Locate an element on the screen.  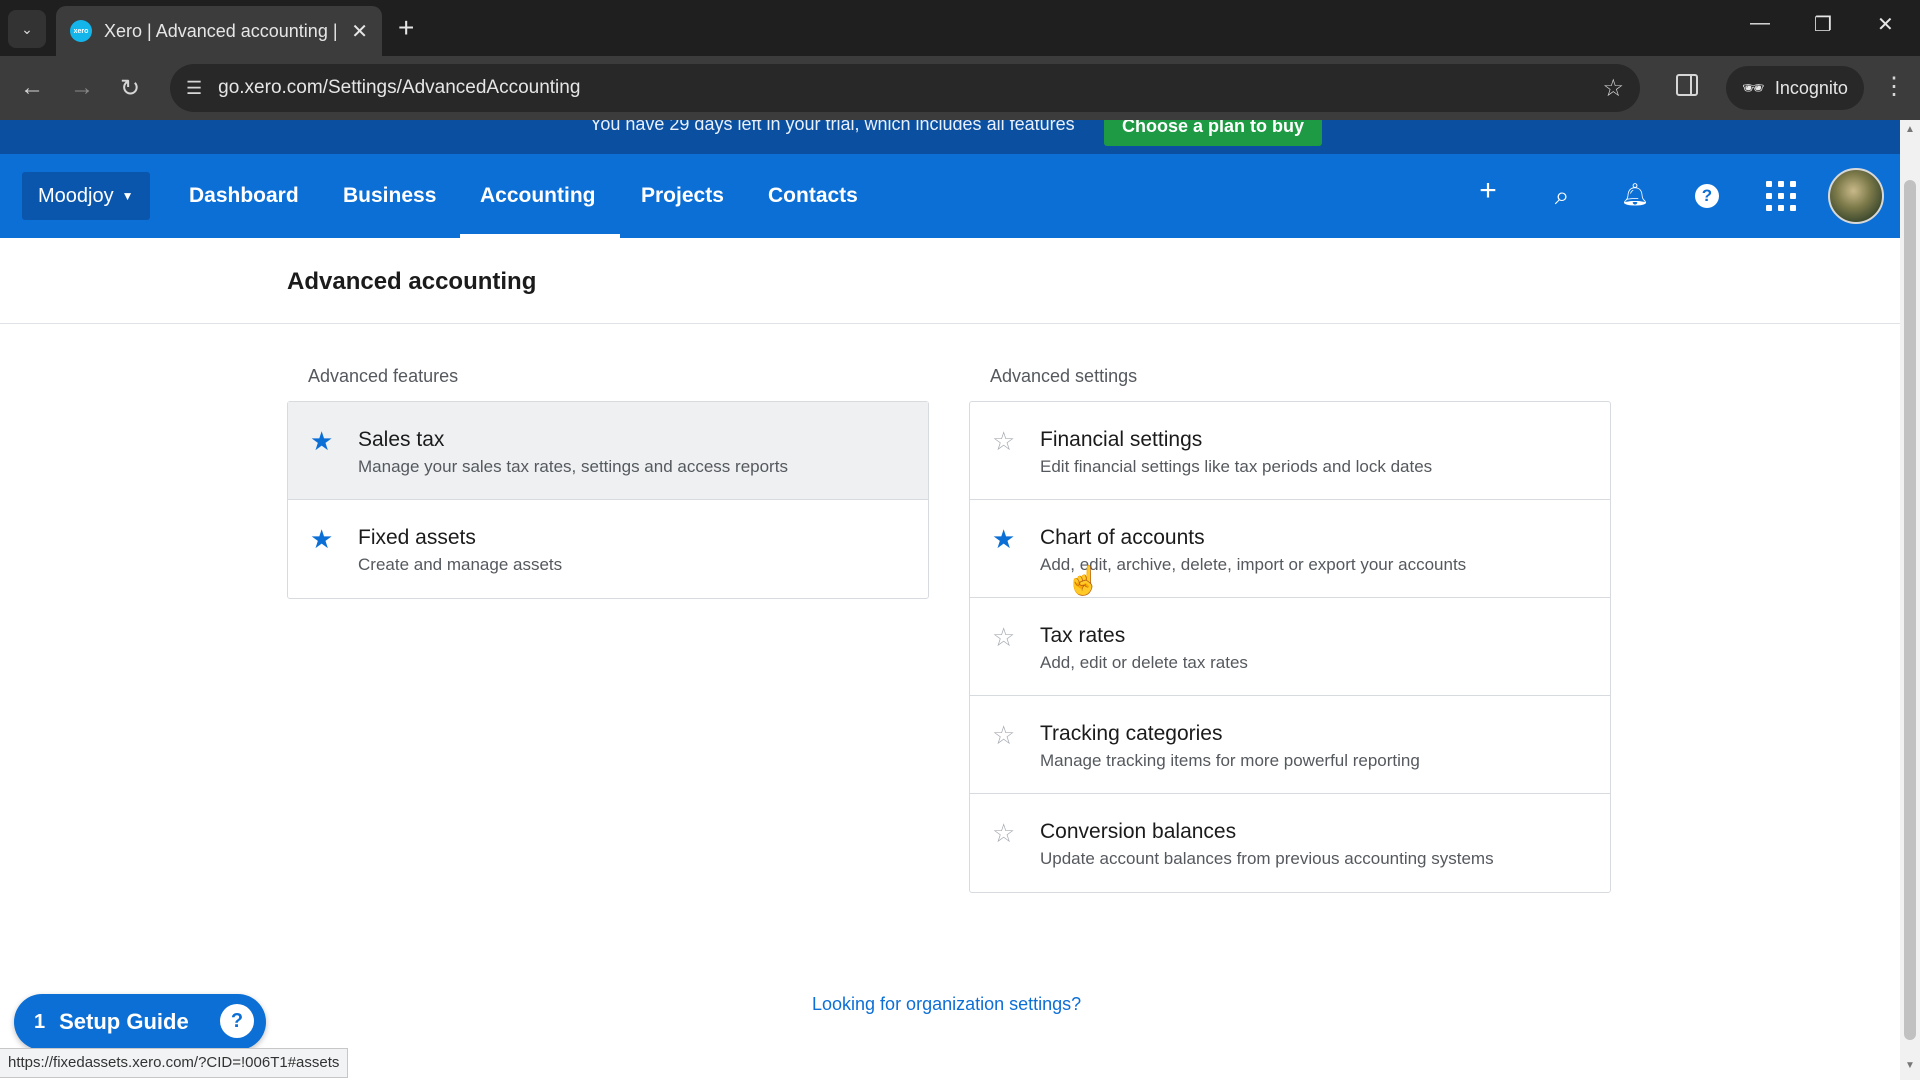
org-switcher: Moodjoy ▼ is located at coordinates (86, 196).